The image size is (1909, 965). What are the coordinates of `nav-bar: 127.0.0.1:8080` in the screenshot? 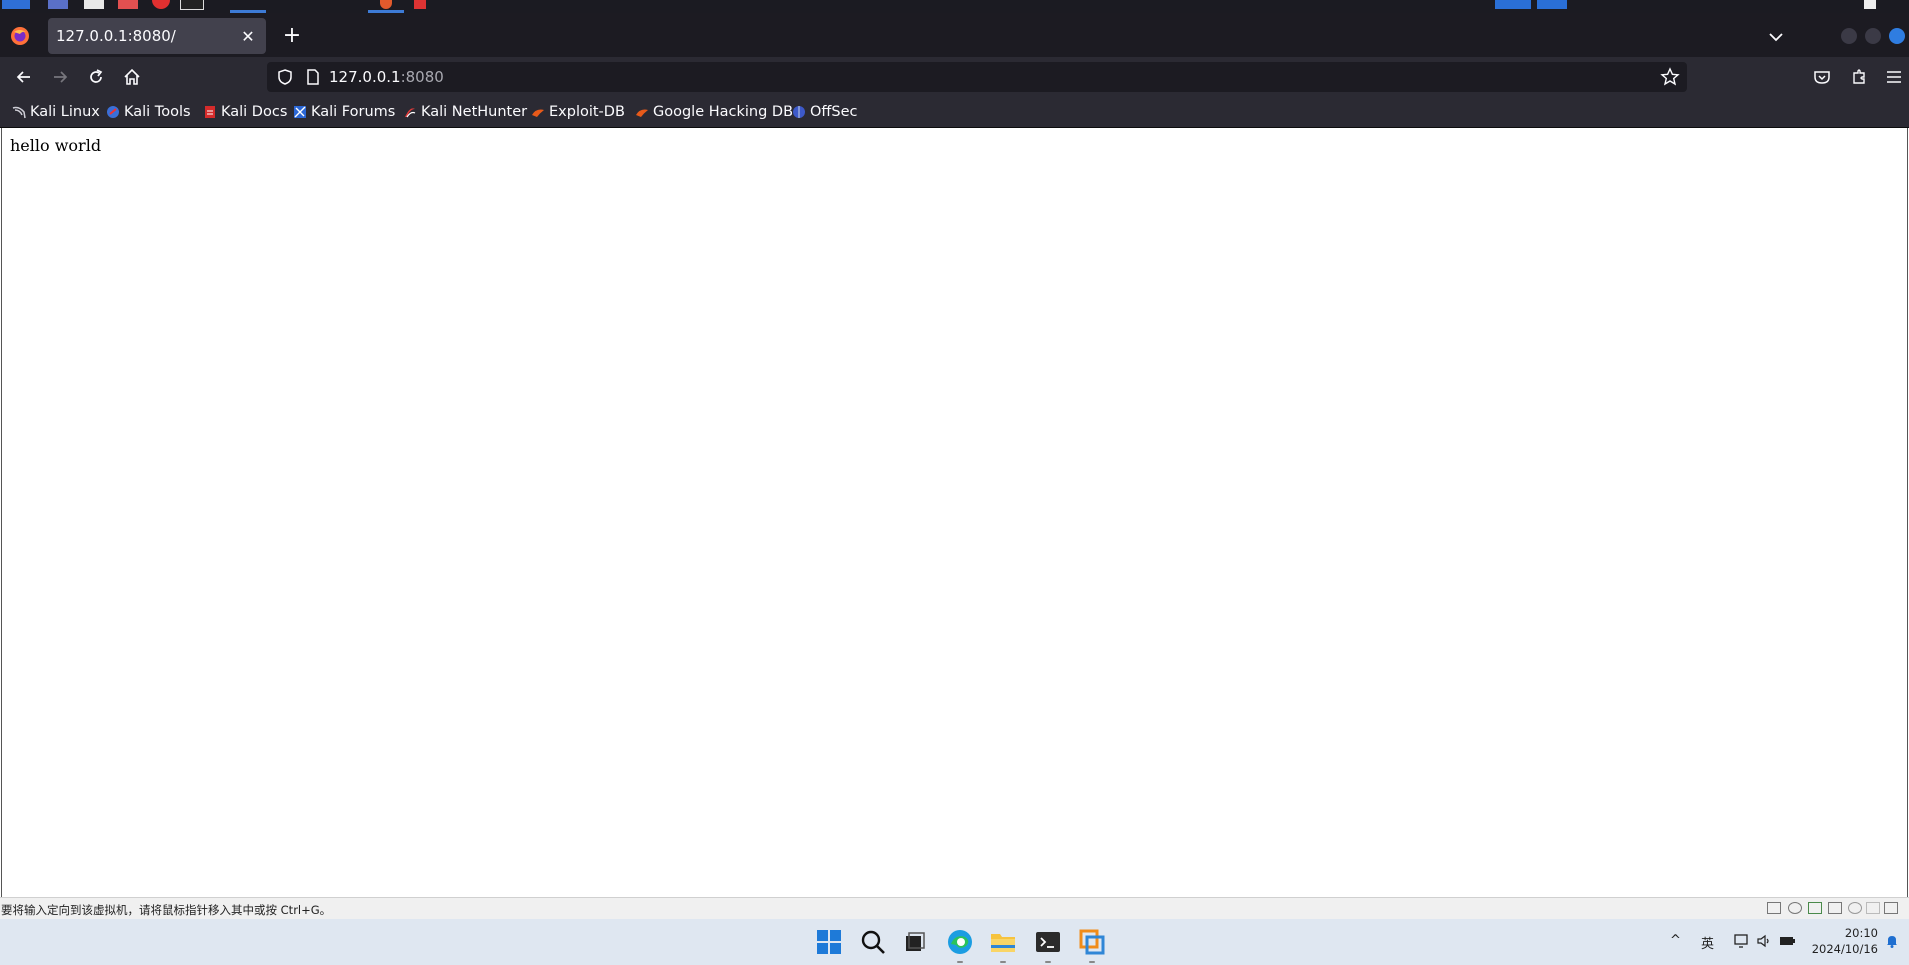 It's located at (954, 77).